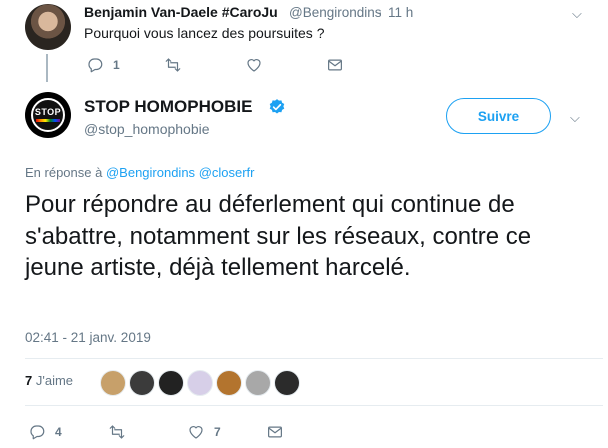 The image size is (608, 448). I want to click on avatar: STOP, so click(48, 115).